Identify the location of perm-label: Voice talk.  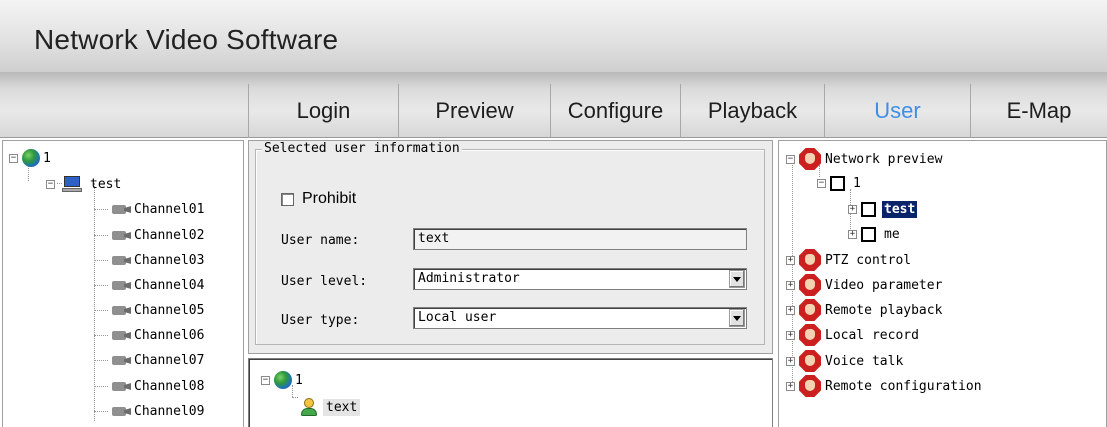
(864, 361).